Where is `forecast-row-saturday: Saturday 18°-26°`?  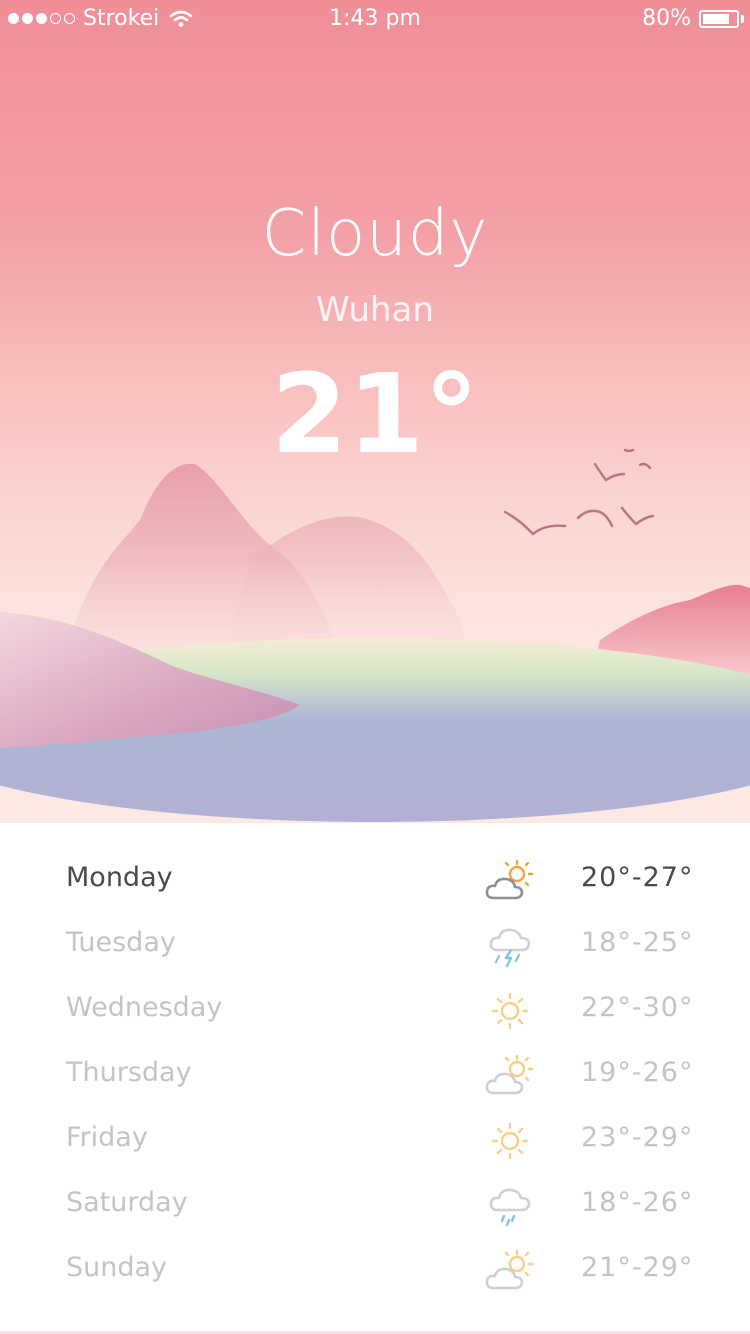
forecast-row-saturday: Saturday 18°-26° is located at coordinates (375, 1207).